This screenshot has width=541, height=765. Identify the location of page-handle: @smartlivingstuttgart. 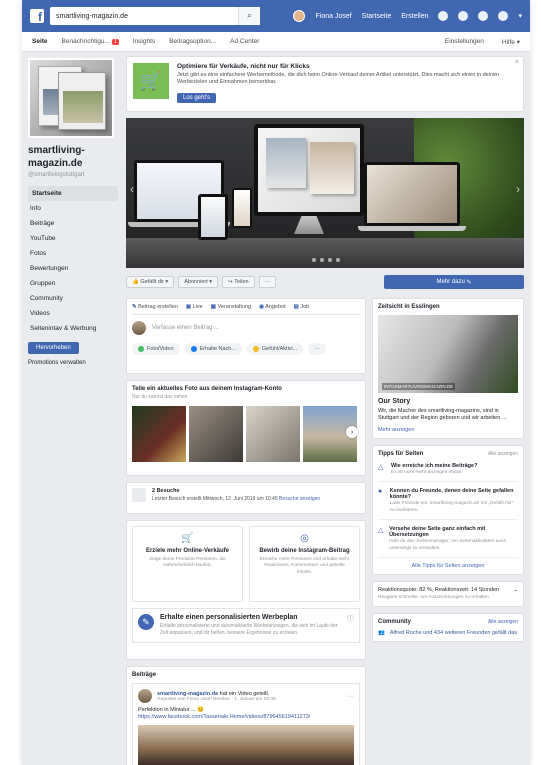
(73, 175).